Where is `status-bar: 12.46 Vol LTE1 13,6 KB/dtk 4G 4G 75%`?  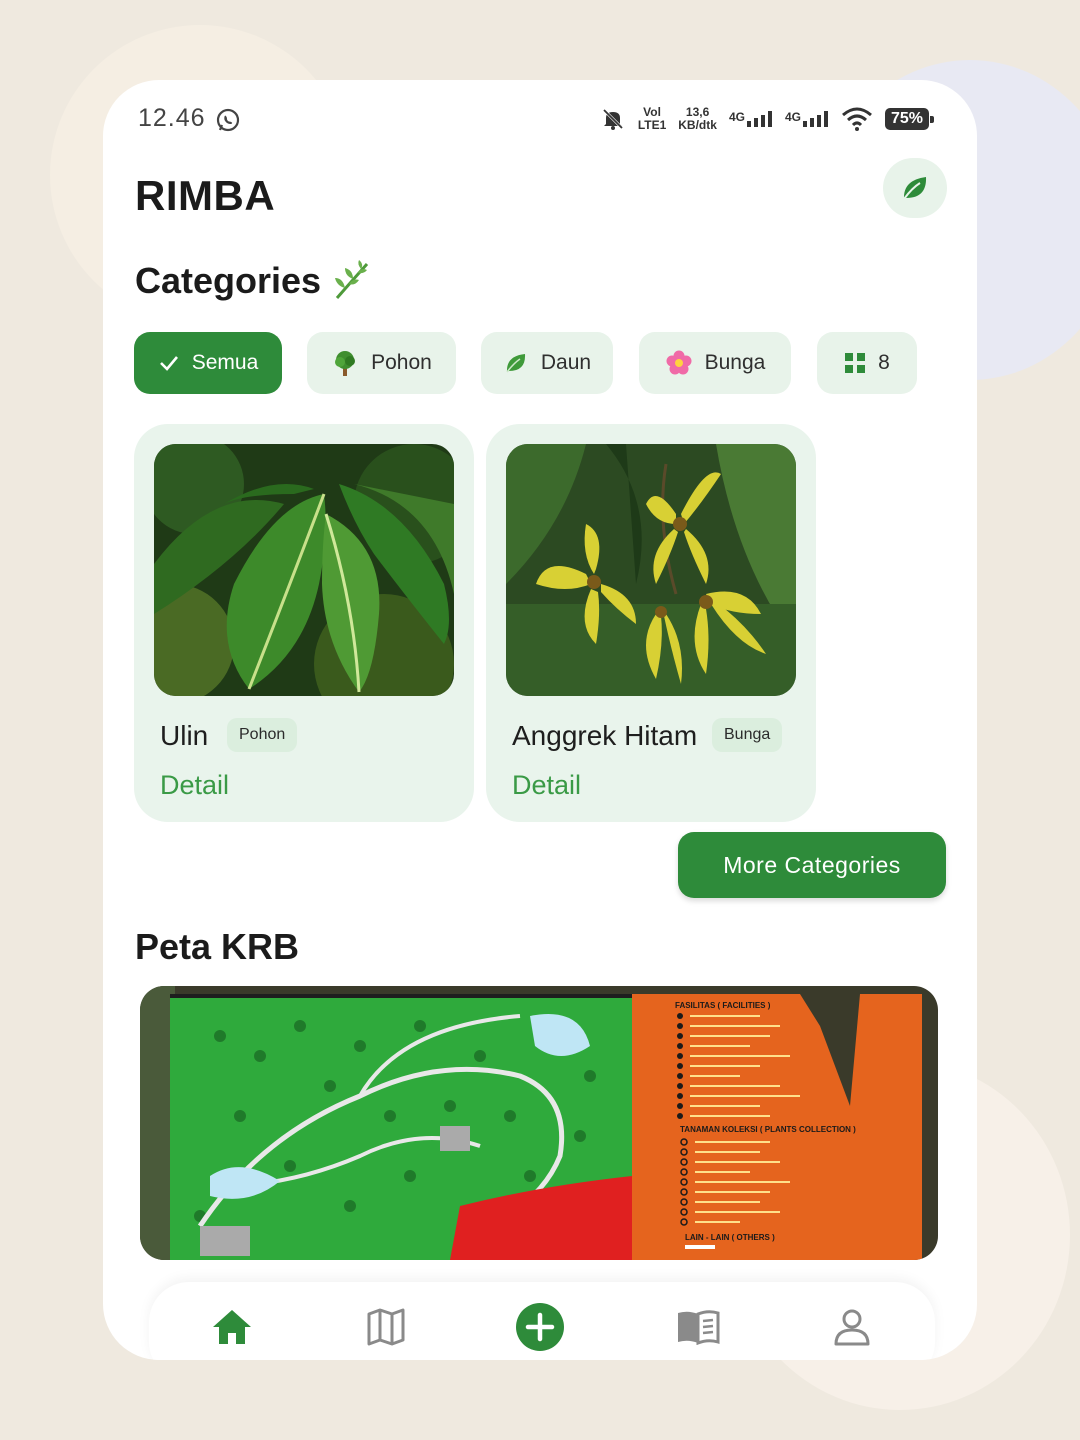 status-bar: 12.46 Vol LTE1 13,6 KB/dtk 4G 4G 75% is located at coordinates (540, 120).